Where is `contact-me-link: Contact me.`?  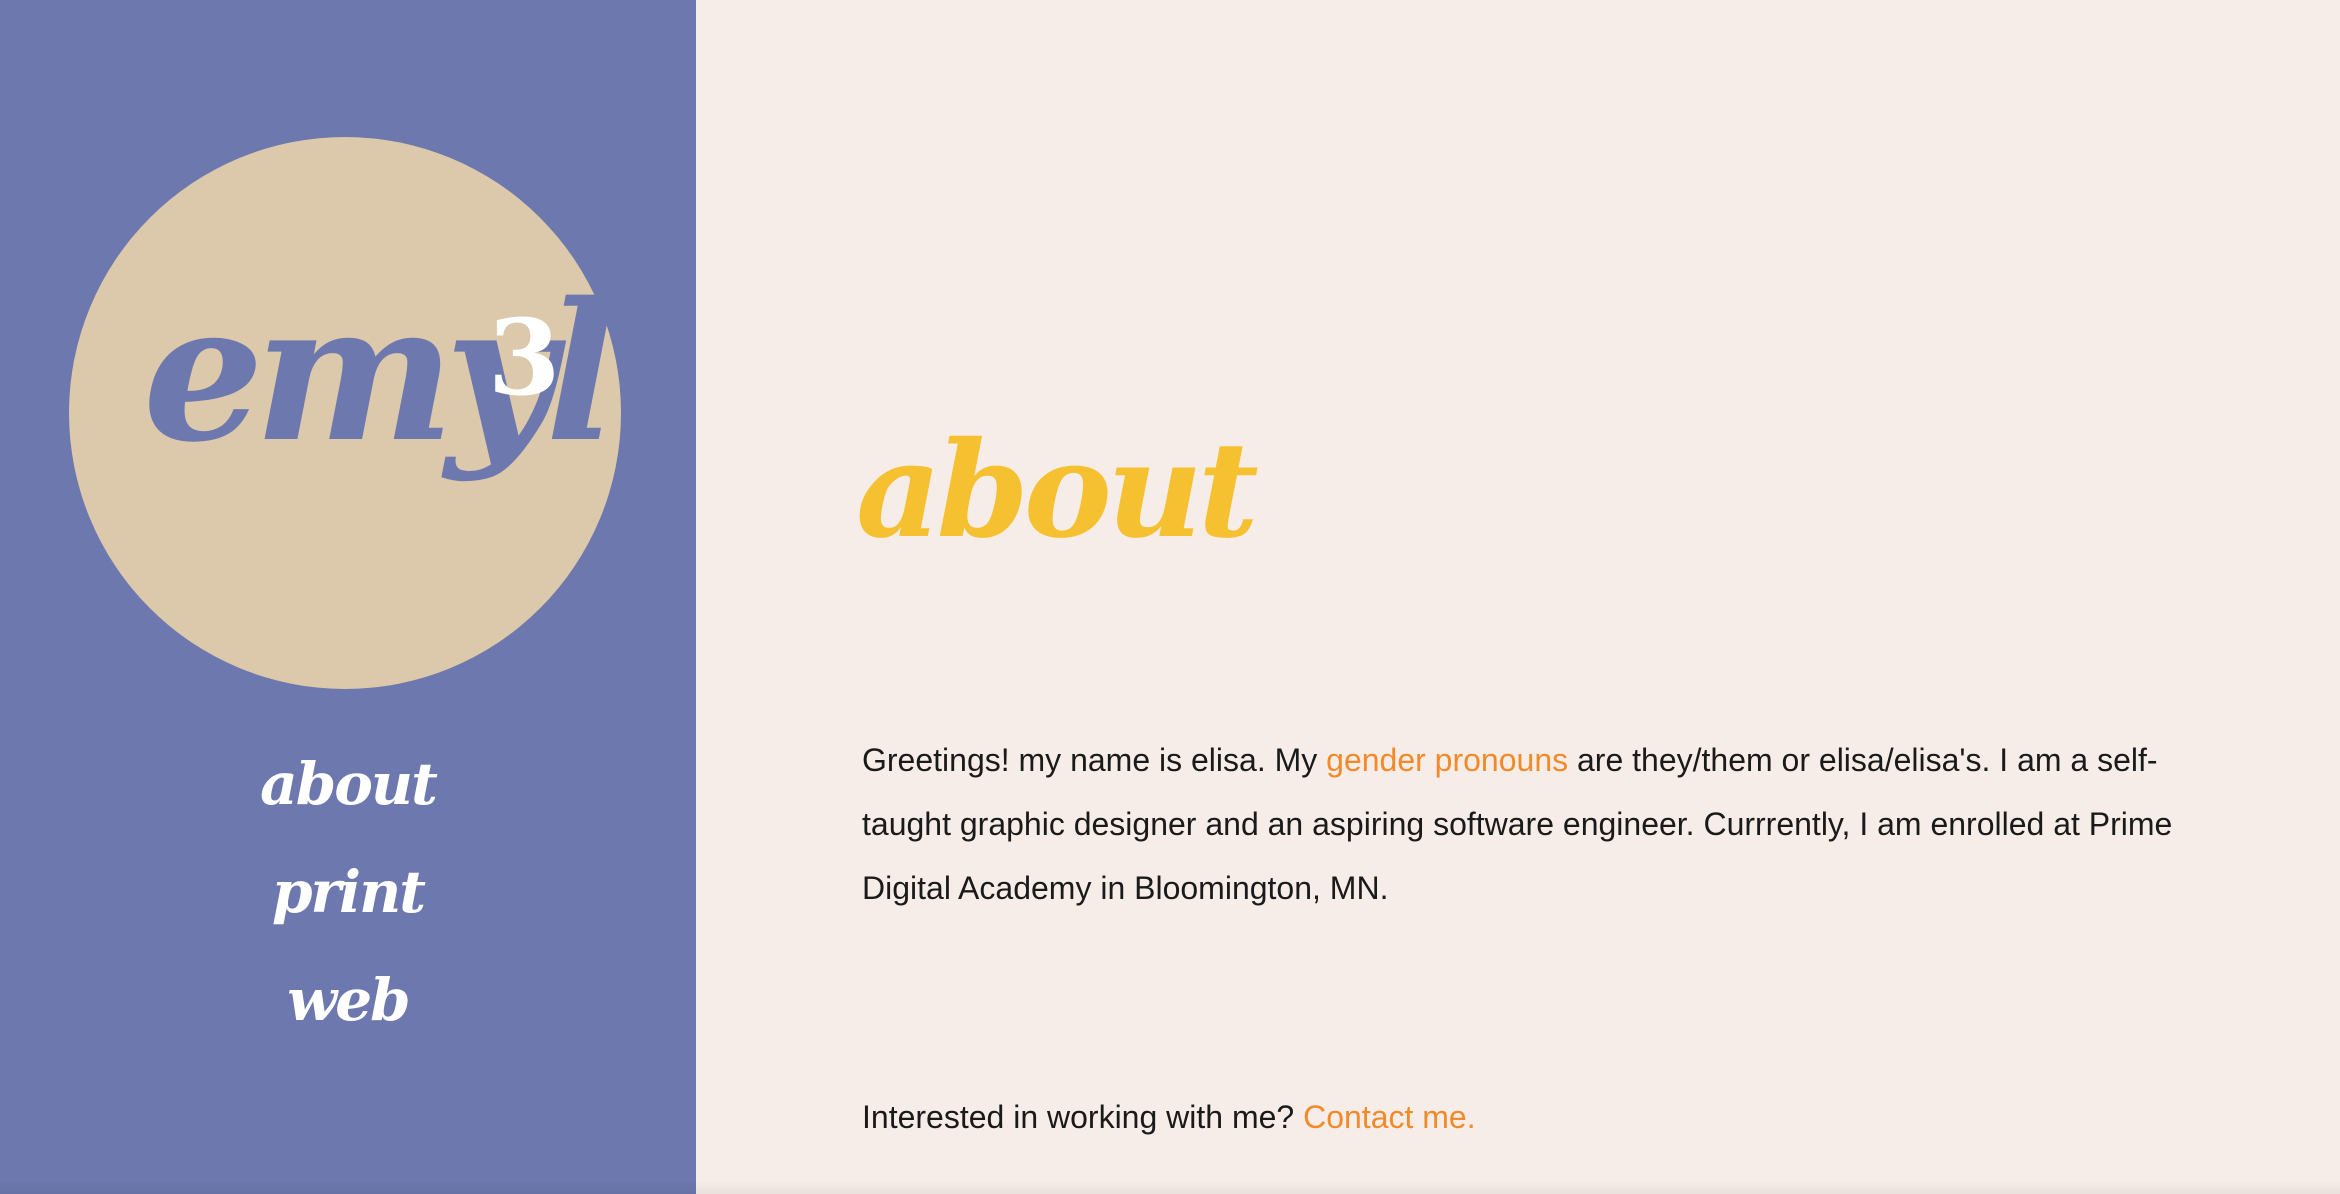 contact-me-link: Contact me. is located at coordinates (1389, 1117).